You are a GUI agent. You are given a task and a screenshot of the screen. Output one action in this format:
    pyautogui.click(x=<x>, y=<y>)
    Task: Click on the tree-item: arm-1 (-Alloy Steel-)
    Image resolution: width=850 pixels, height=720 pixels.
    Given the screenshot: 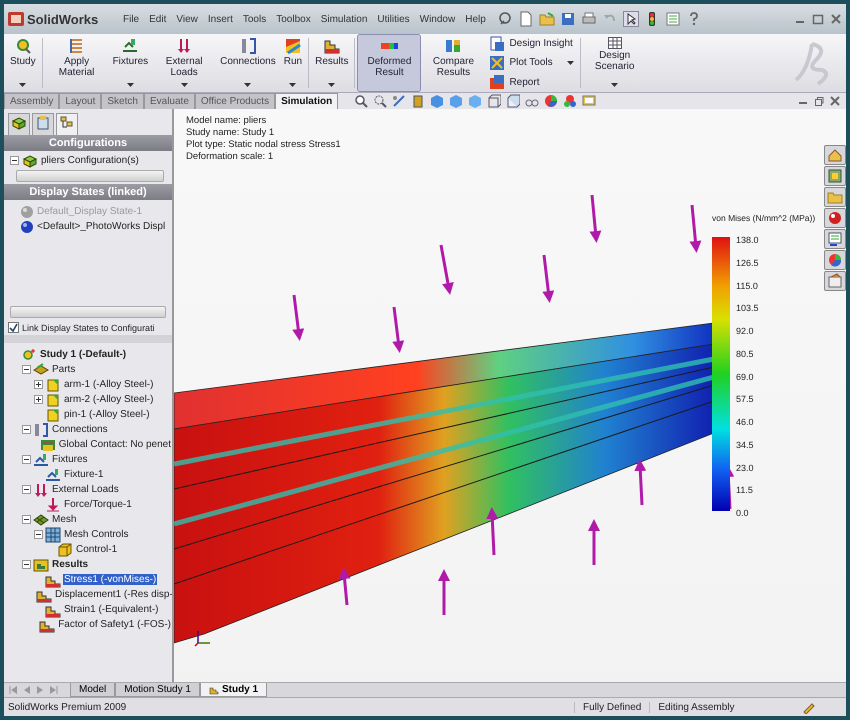 What is the action you would take?
    pyautogui.click(x=108, y=384)
    